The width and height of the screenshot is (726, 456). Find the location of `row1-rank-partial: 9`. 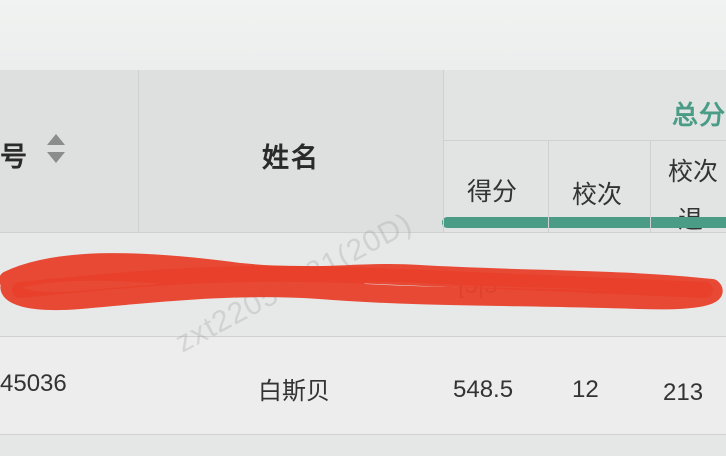

row1-rank-partial: 9 is located at coordinates (594, 288).